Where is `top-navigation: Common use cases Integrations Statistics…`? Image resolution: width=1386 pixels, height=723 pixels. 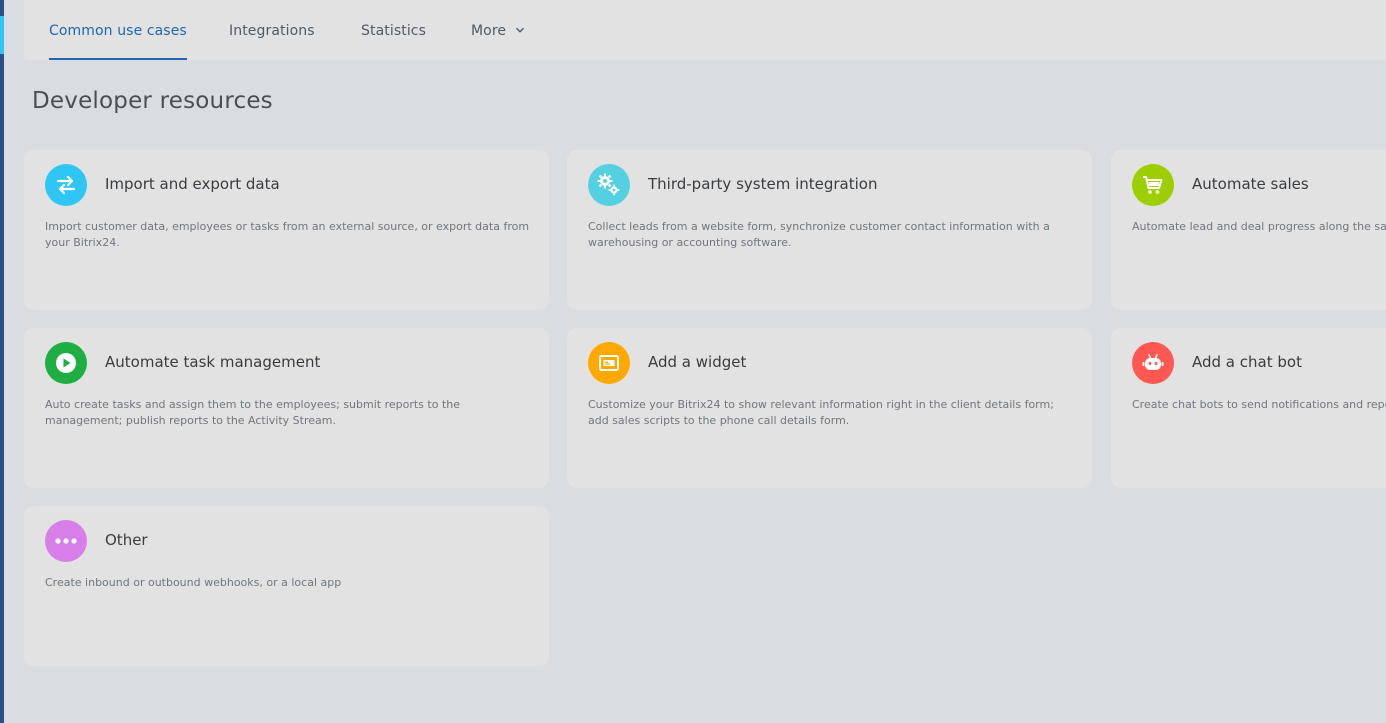 top-navigation: Common use cases Integrations Statistics… is located at coordinates (705, 30).